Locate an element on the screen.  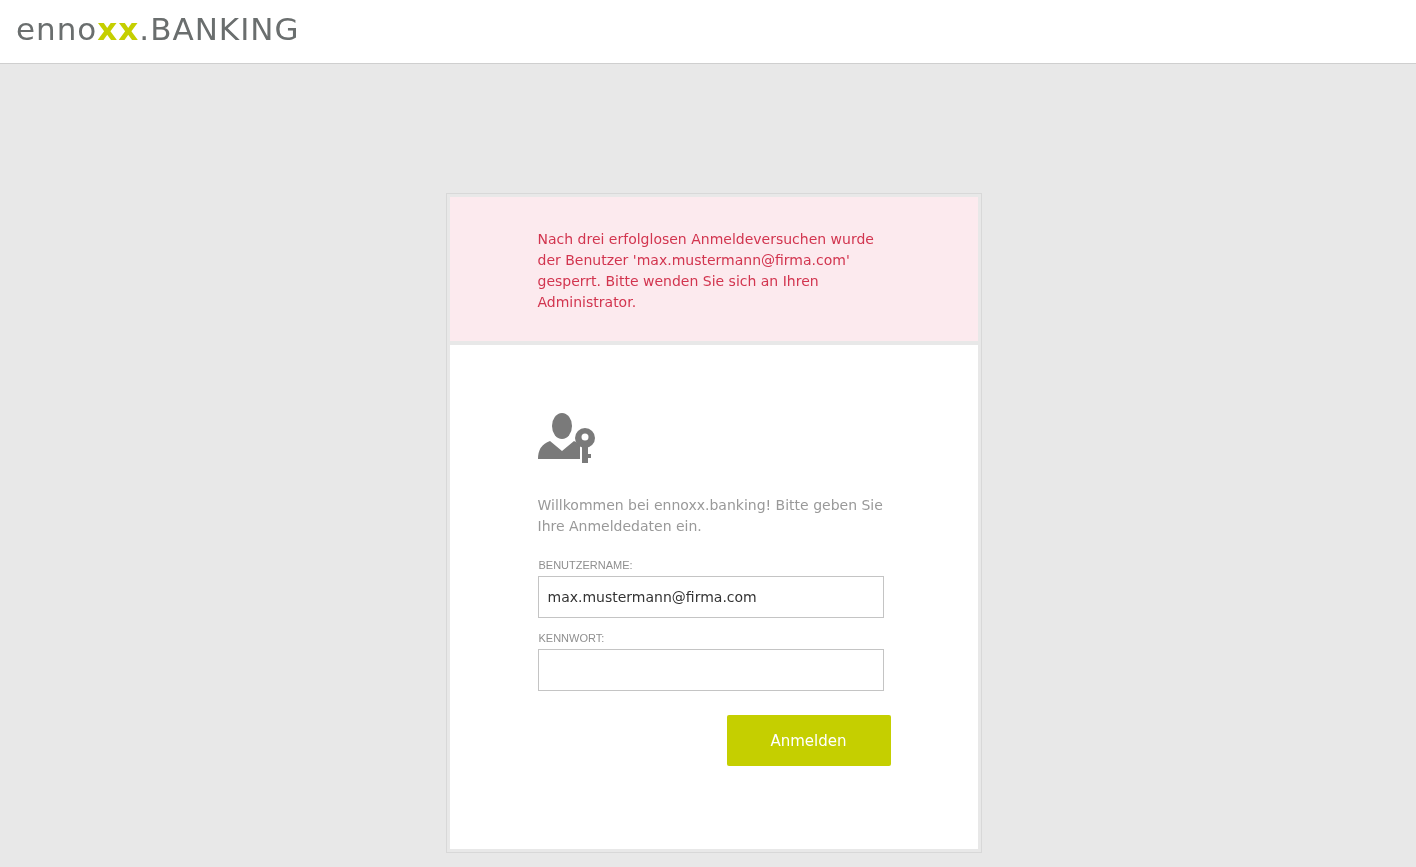
username-field: max.mustermann@firma.com is located at coordinates (710, 597).